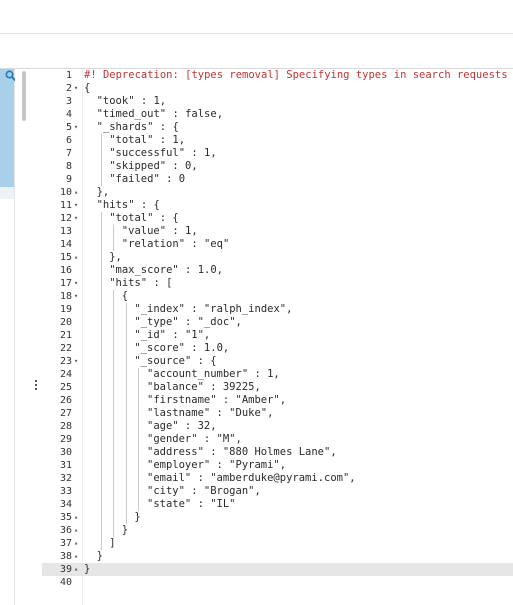 The image size is (513, 605). Describe the element at coordinates (125, 296) in the screenshot. I see `code-text: {` at that location.